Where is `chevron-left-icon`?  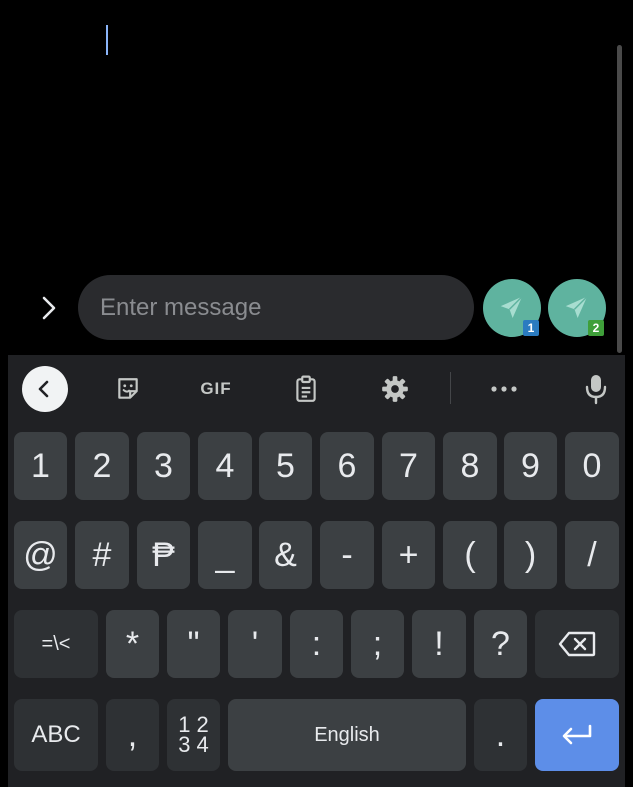
chevron-left-icon is located at coordinates (43, 389).